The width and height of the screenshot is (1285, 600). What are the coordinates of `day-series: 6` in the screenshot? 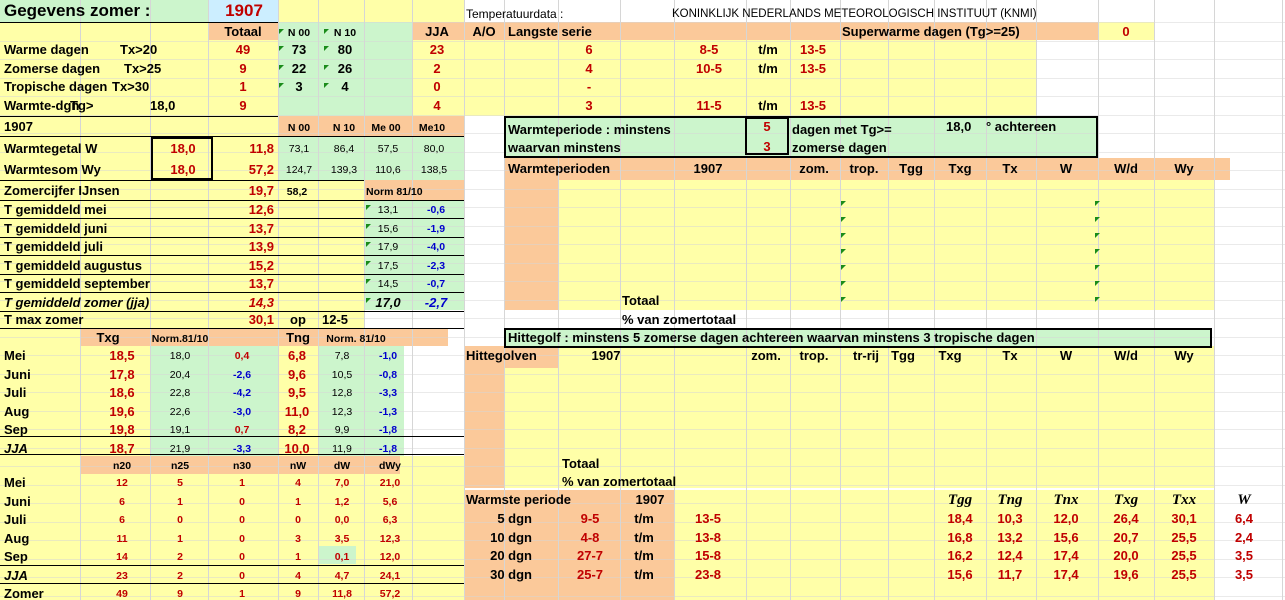 It's located at (589, 50).